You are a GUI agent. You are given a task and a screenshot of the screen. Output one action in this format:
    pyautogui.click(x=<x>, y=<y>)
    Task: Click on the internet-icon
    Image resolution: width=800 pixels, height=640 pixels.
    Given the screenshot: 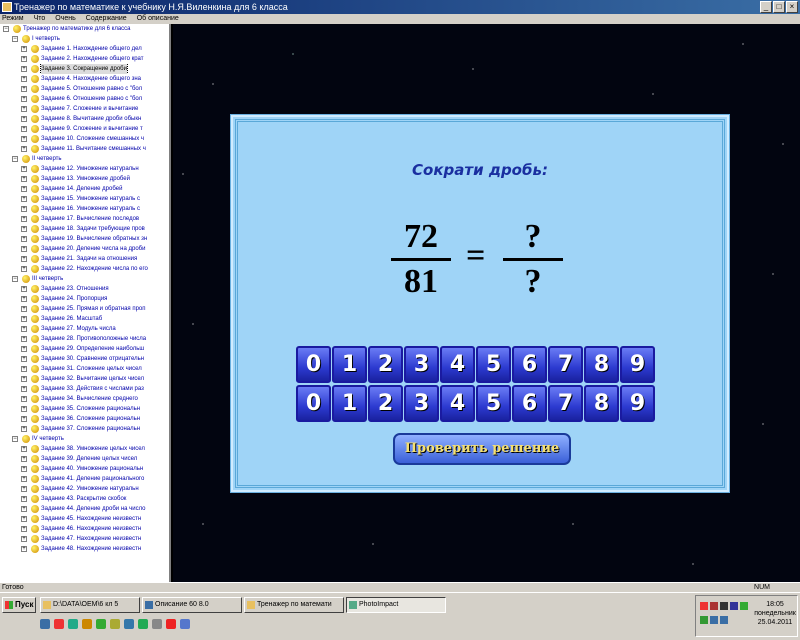 What is the action you would take?
    pyautogui.click(x=185, y=624)
    